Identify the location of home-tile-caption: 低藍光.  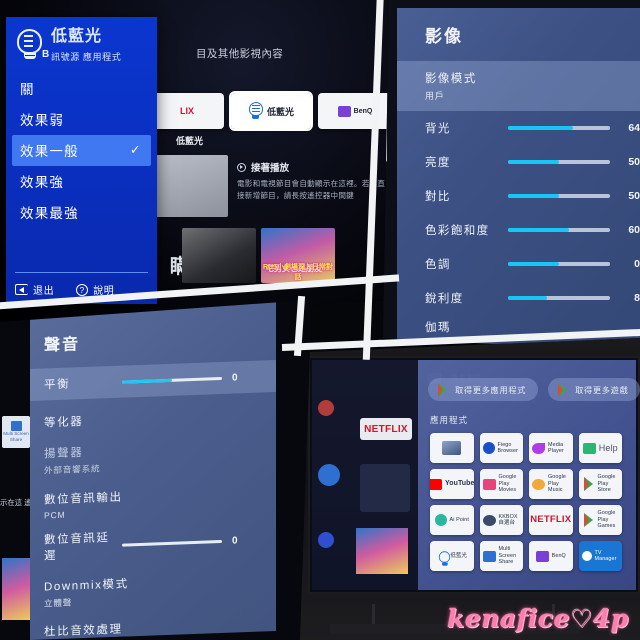
(190, 141).